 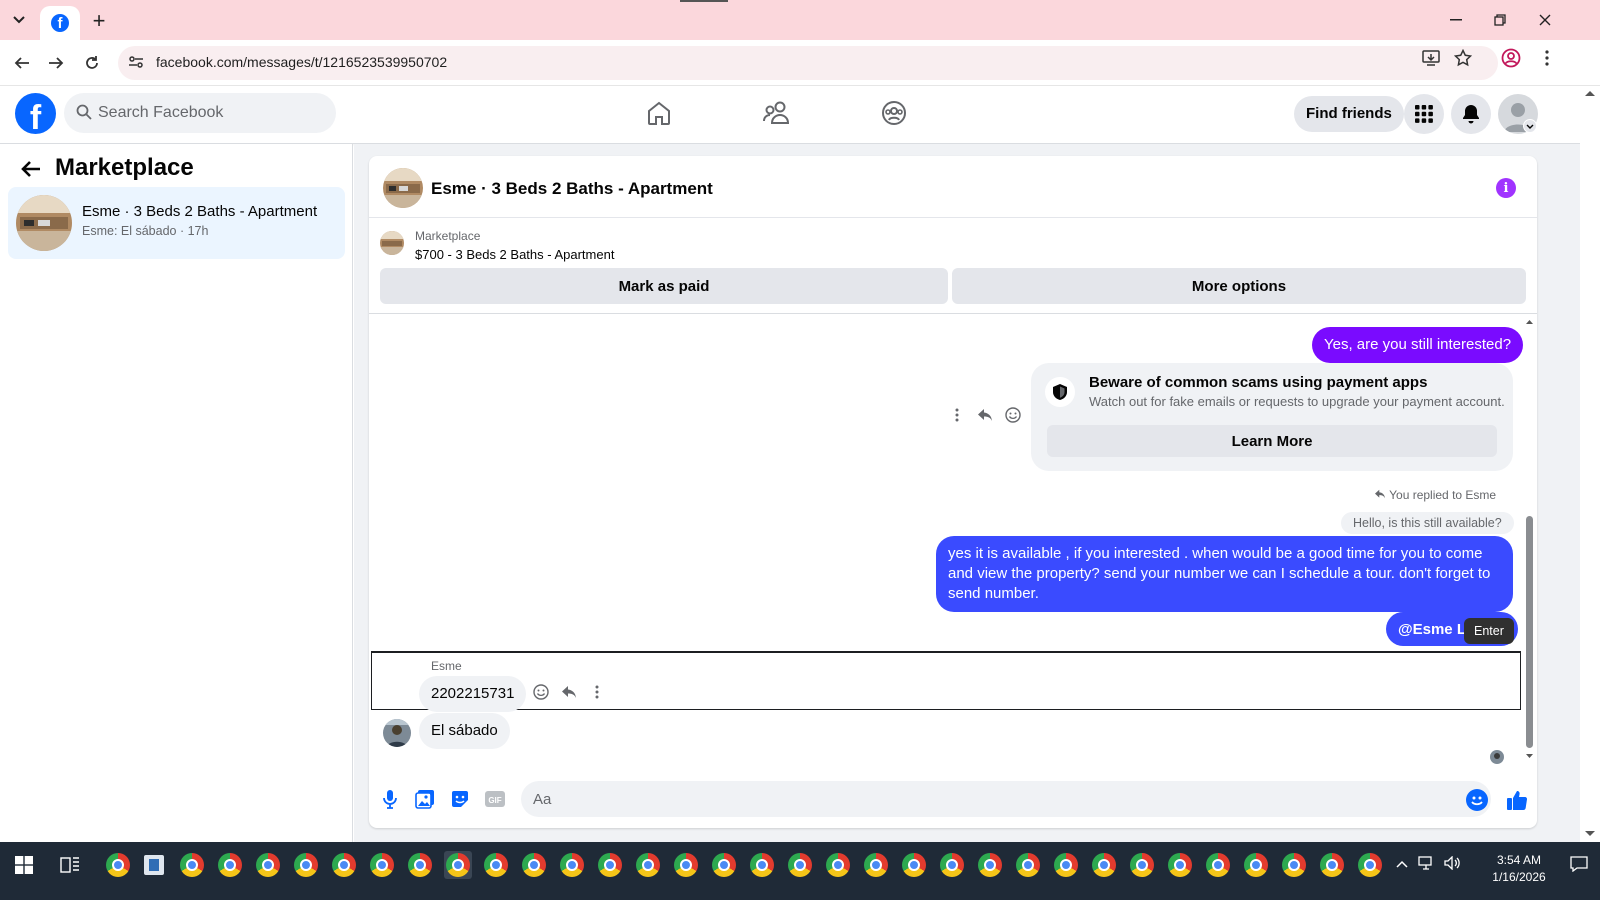 What do you see at coordinates (1418, 345) in the screenshot?
I see `outgoing-message: Yes, are you still interested?` at bounding box center [1418, 345].